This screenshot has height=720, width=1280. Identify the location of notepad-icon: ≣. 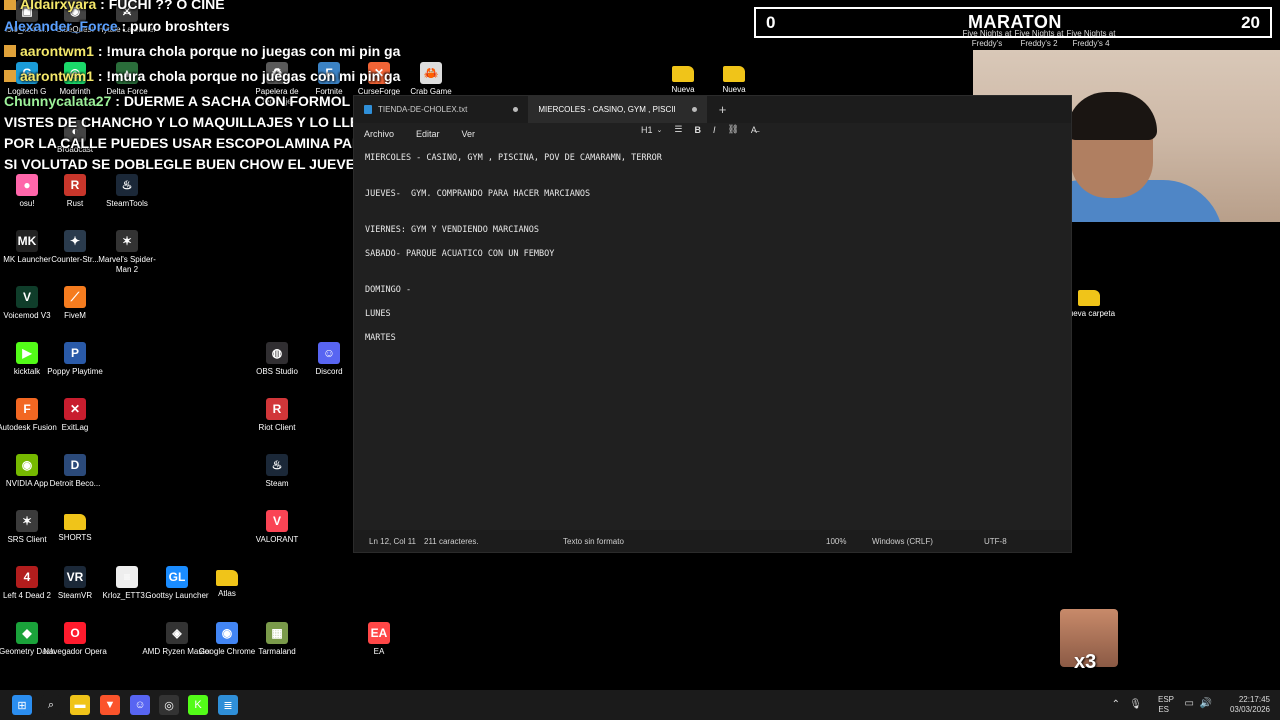
(228, 705).